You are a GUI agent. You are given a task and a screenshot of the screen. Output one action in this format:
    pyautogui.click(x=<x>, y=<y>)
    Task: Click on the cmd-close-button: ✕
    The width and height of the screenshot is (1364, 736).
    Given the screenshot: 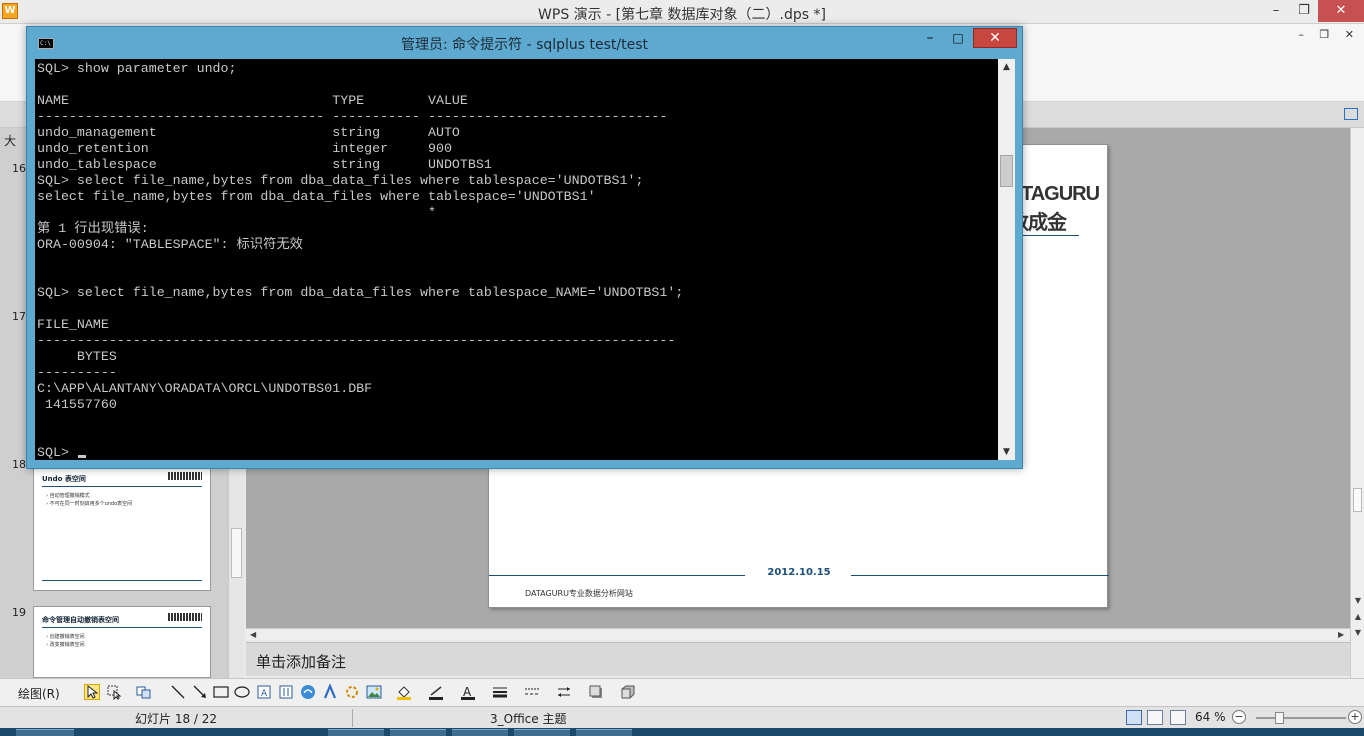 What is the action you would take?
    pyautogui.click(x=995, y=38)
    